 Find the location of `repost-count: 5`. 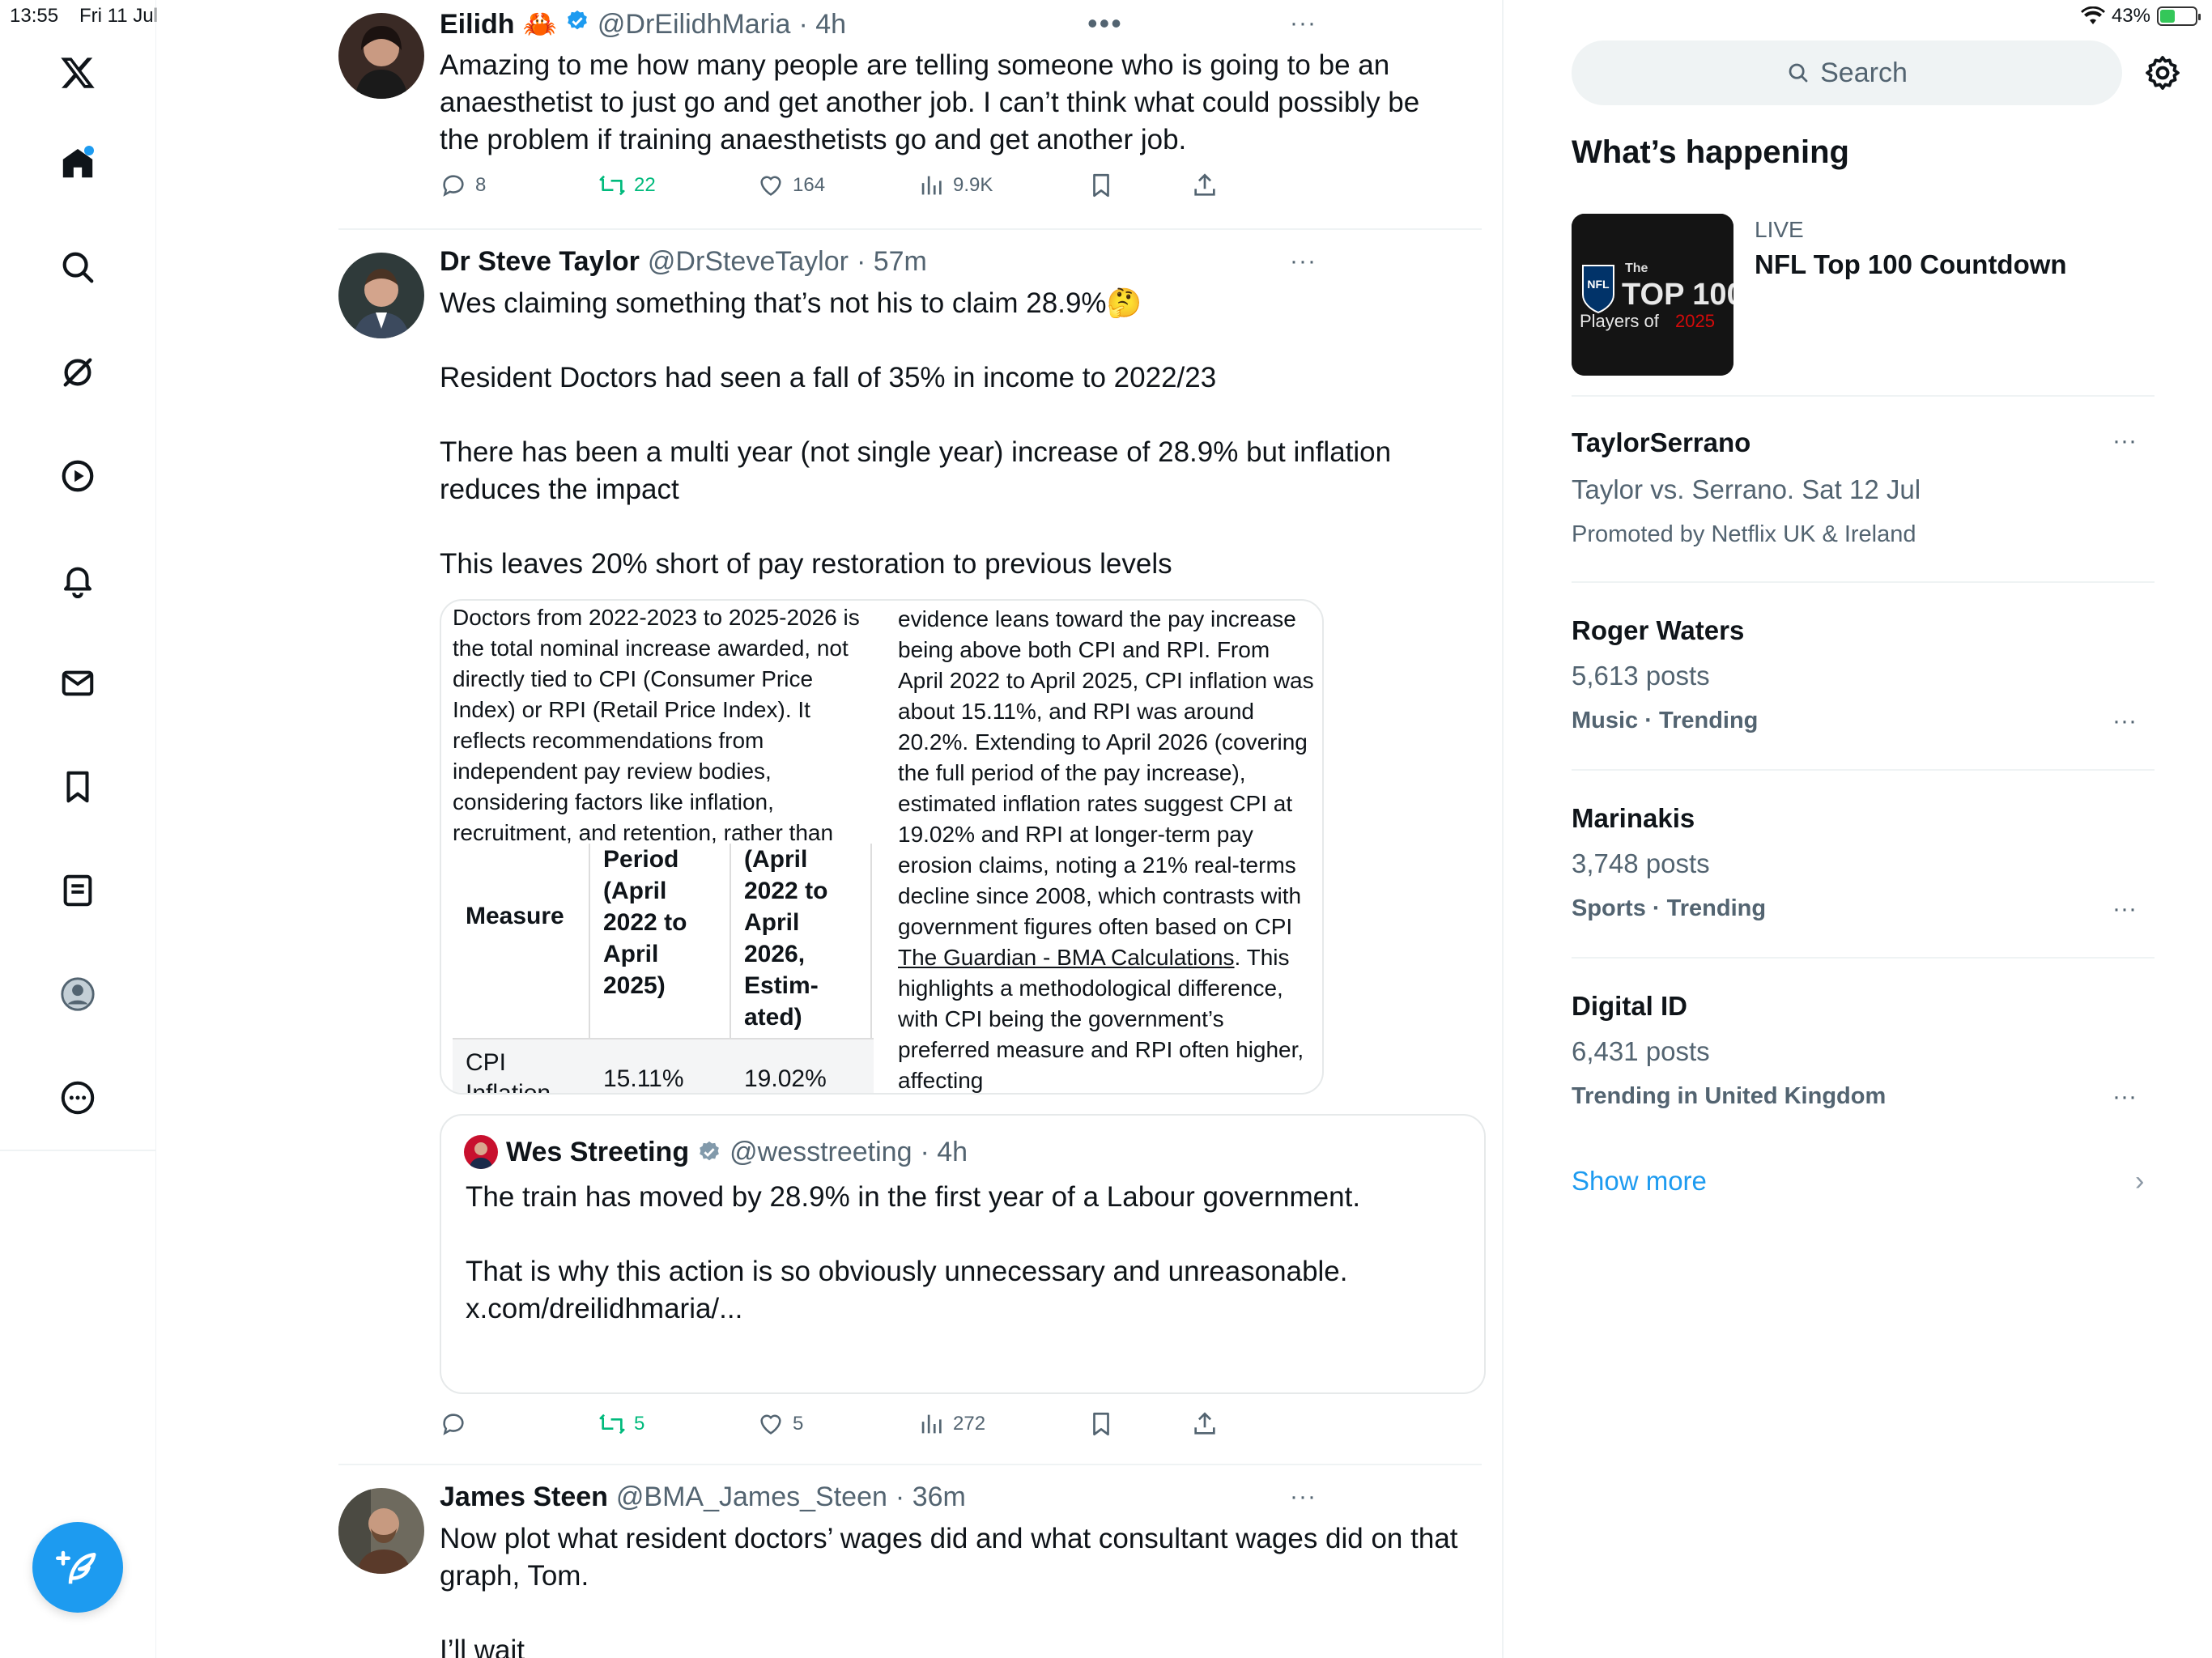

repost-count: 5 is located at coordinates (640, 1424).